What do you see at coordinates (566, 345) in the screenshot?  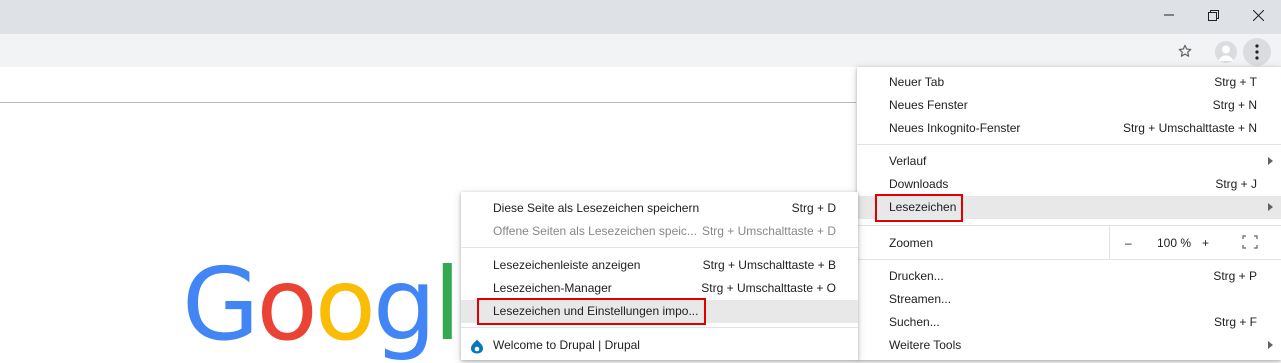 I see `submenu-item-label: Welcome to Drupal | Drupal` at bounding box center [566, 345].